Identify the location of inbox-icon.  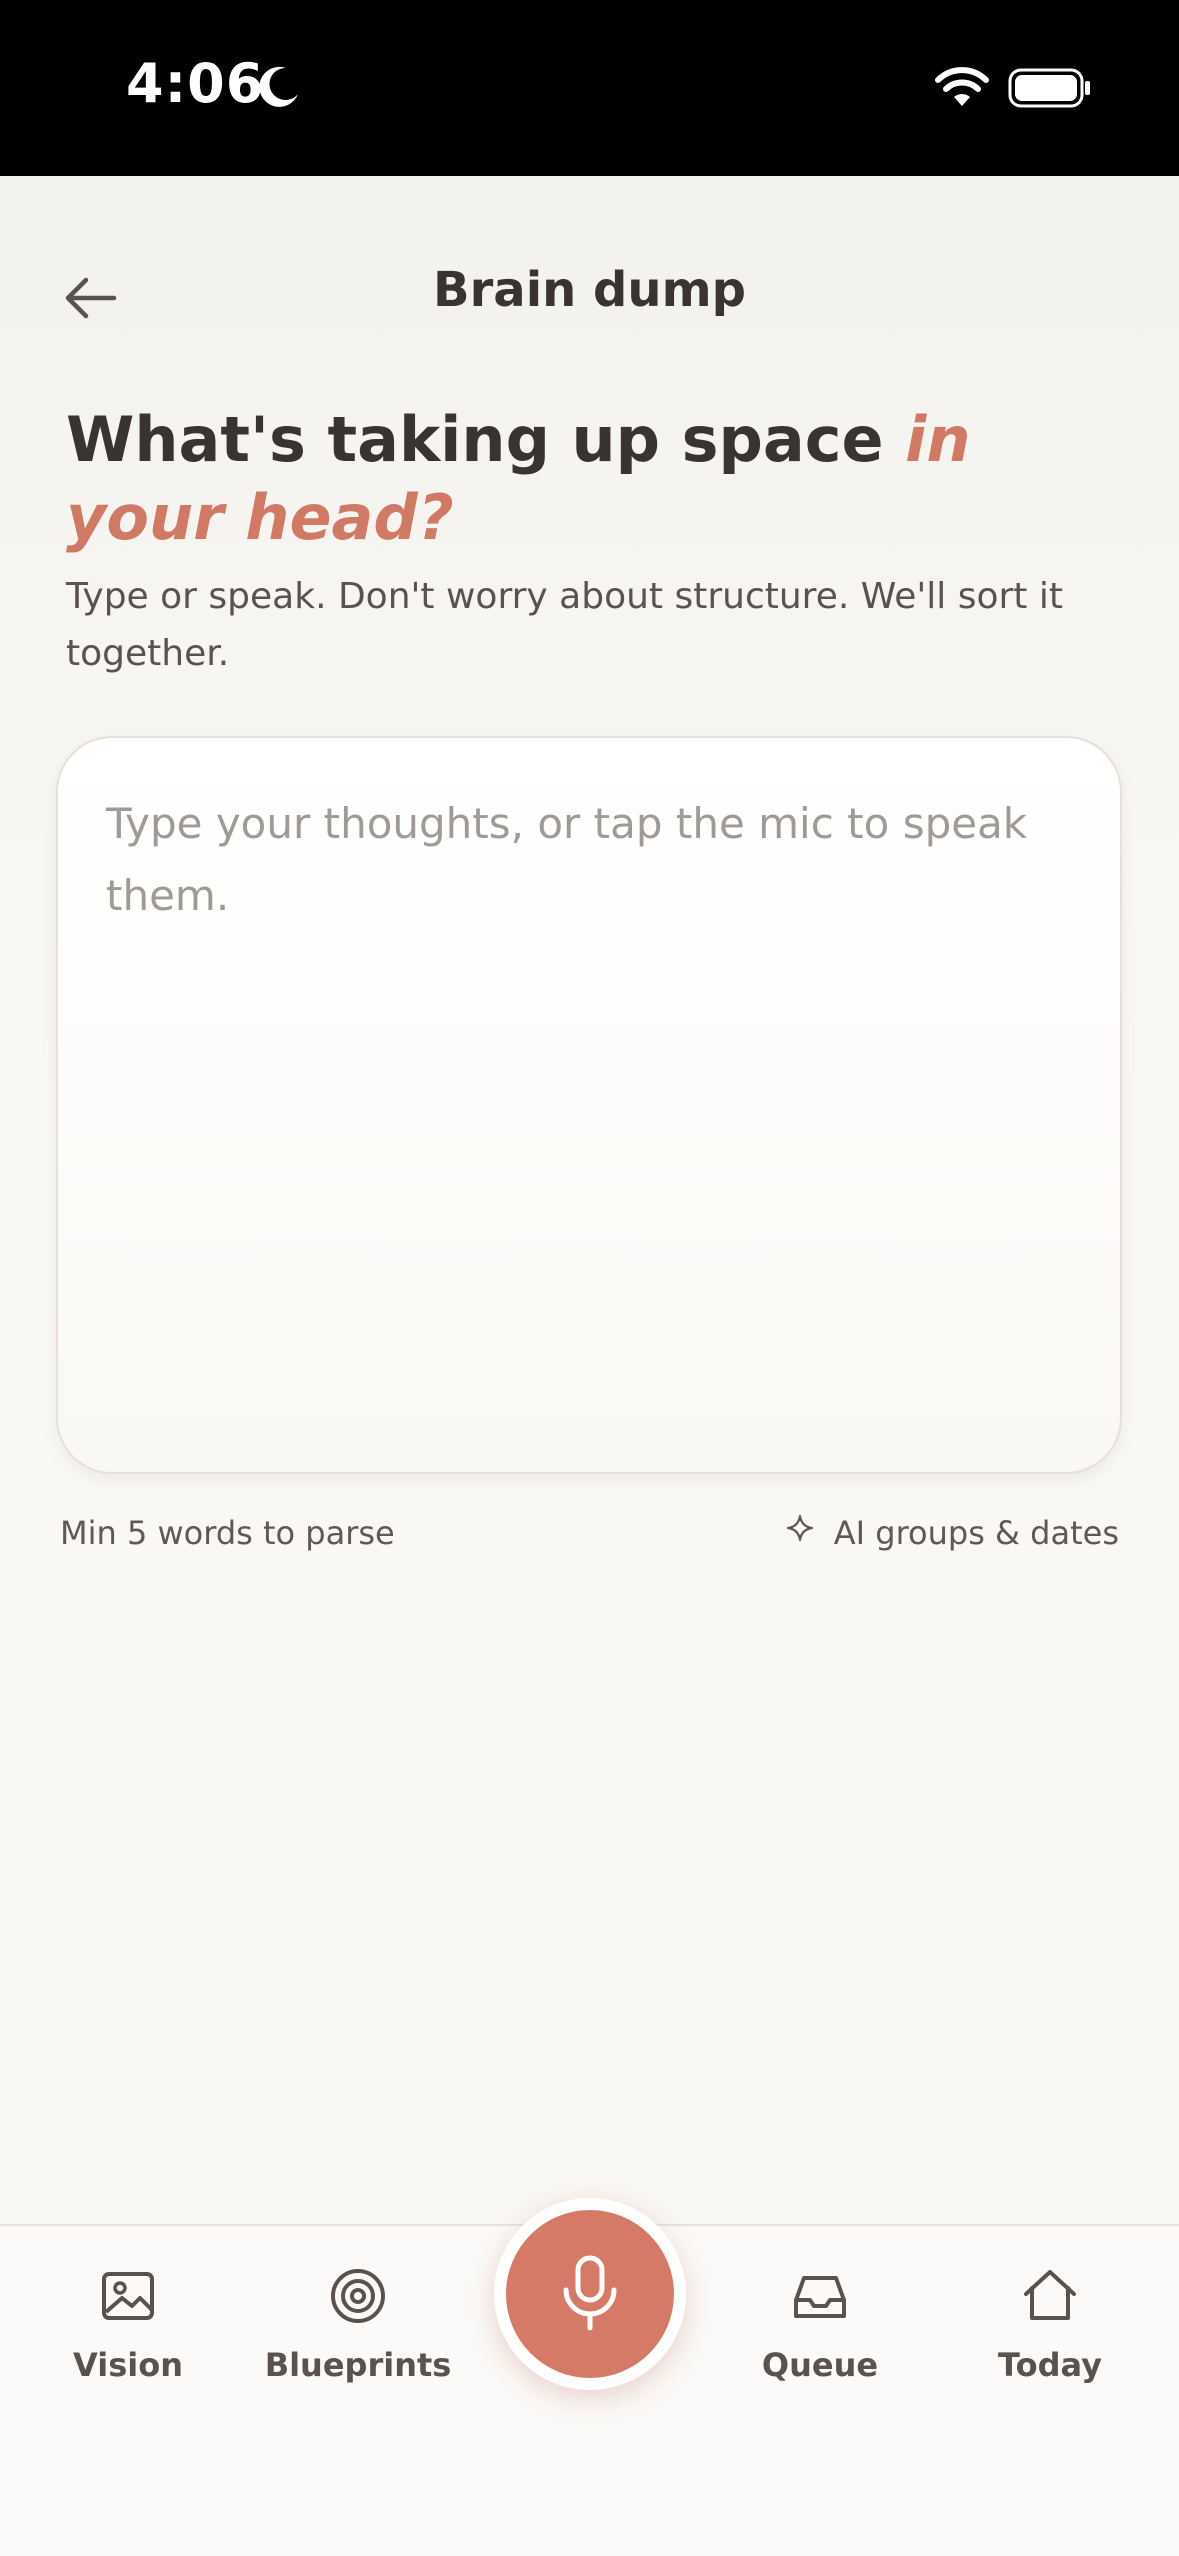
(820, 2297).